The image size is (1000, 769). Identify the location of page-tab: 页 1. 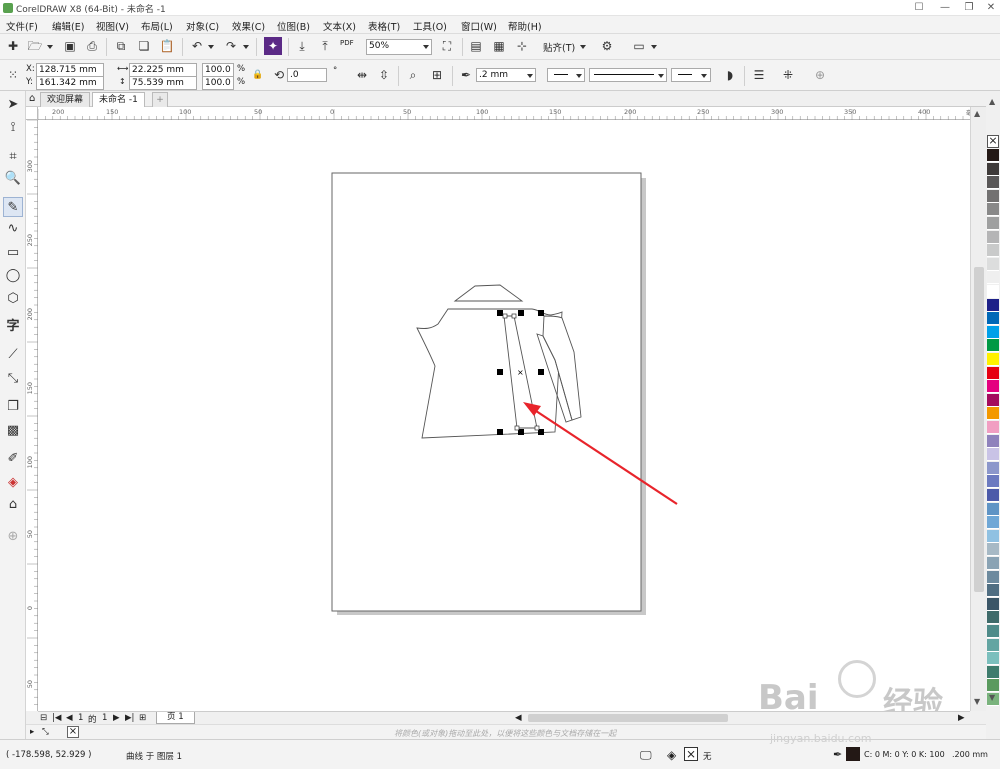
(175, 718).